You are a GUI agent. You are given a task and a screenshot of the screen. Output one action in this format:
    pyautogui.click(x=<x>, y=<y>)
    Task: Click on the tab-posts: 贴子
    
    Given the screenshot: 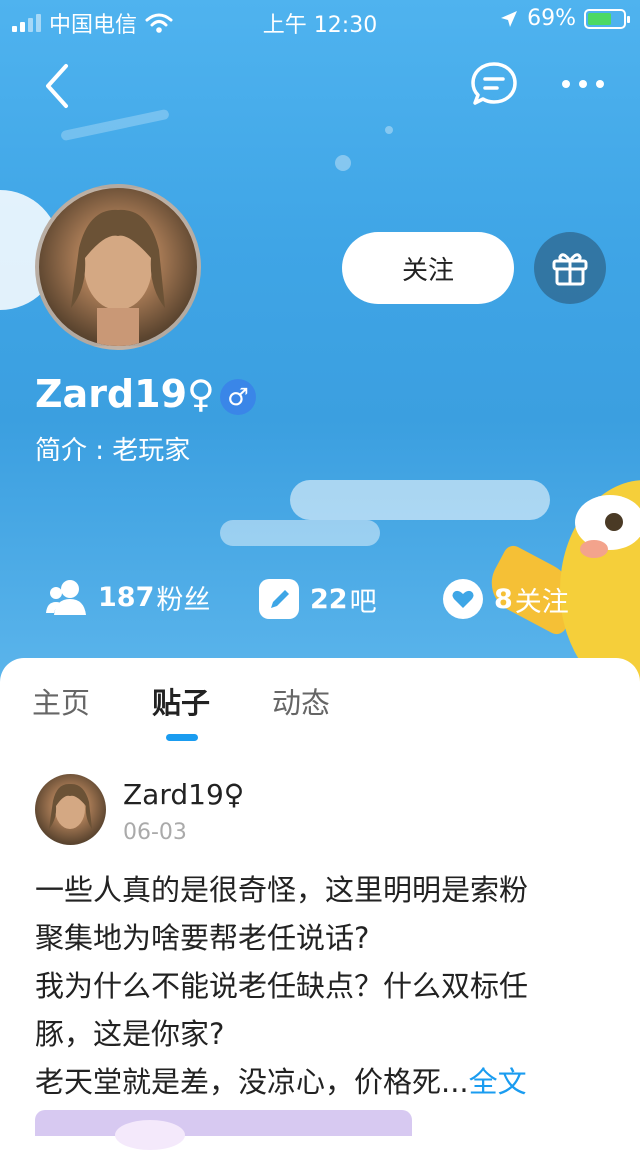 What is the action you would take?
    pyautogui.click(x=181, y=701)
    